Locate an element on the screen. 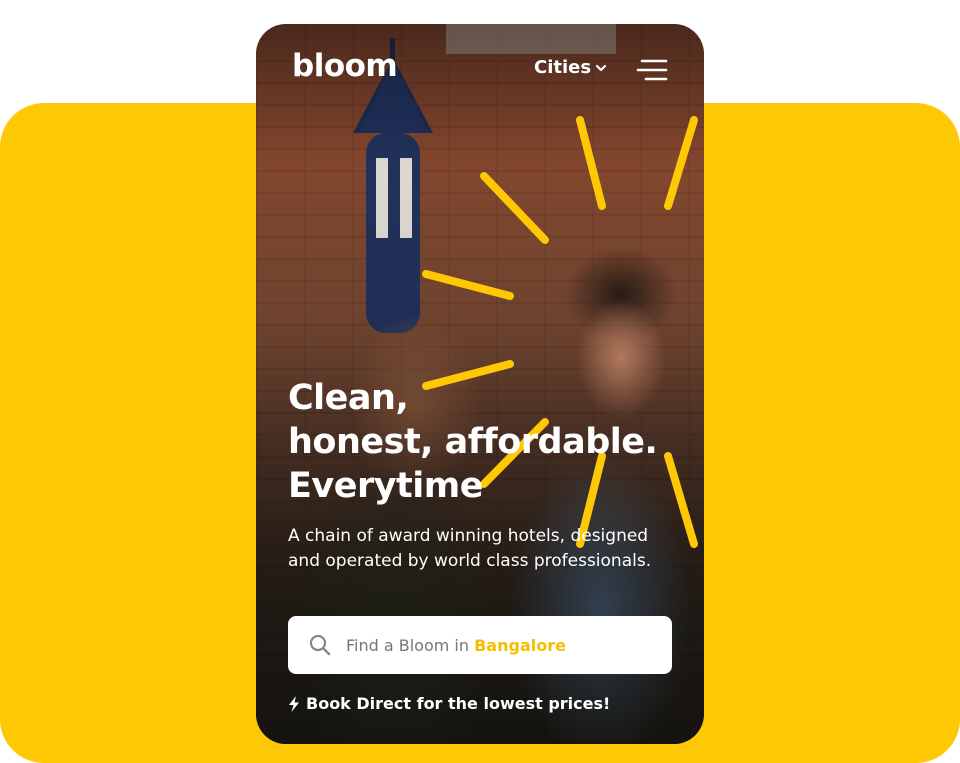  hero-headline: Clean, honest, affordable. Everytime is located at coordinates (488, 442).